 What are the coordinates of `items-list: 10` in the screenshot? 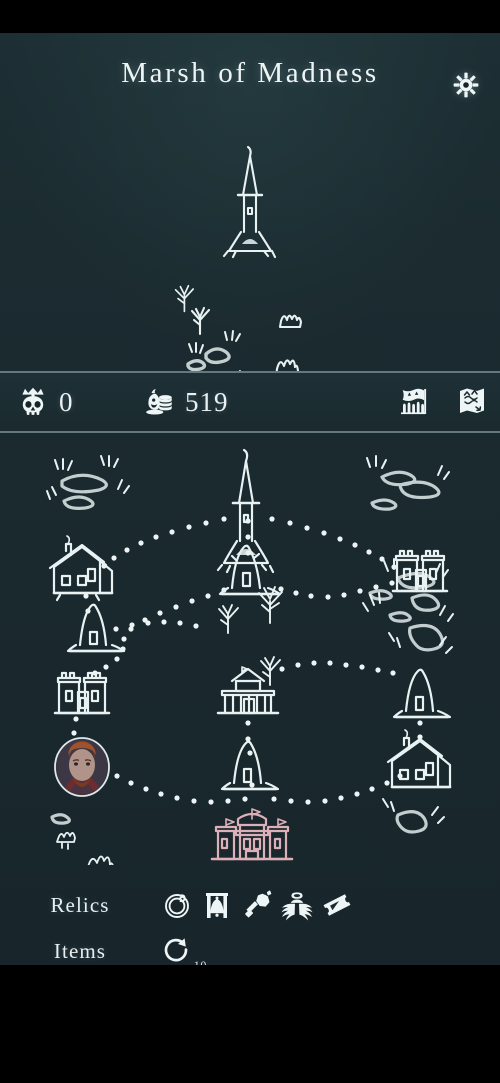 It's located at (183, 949).